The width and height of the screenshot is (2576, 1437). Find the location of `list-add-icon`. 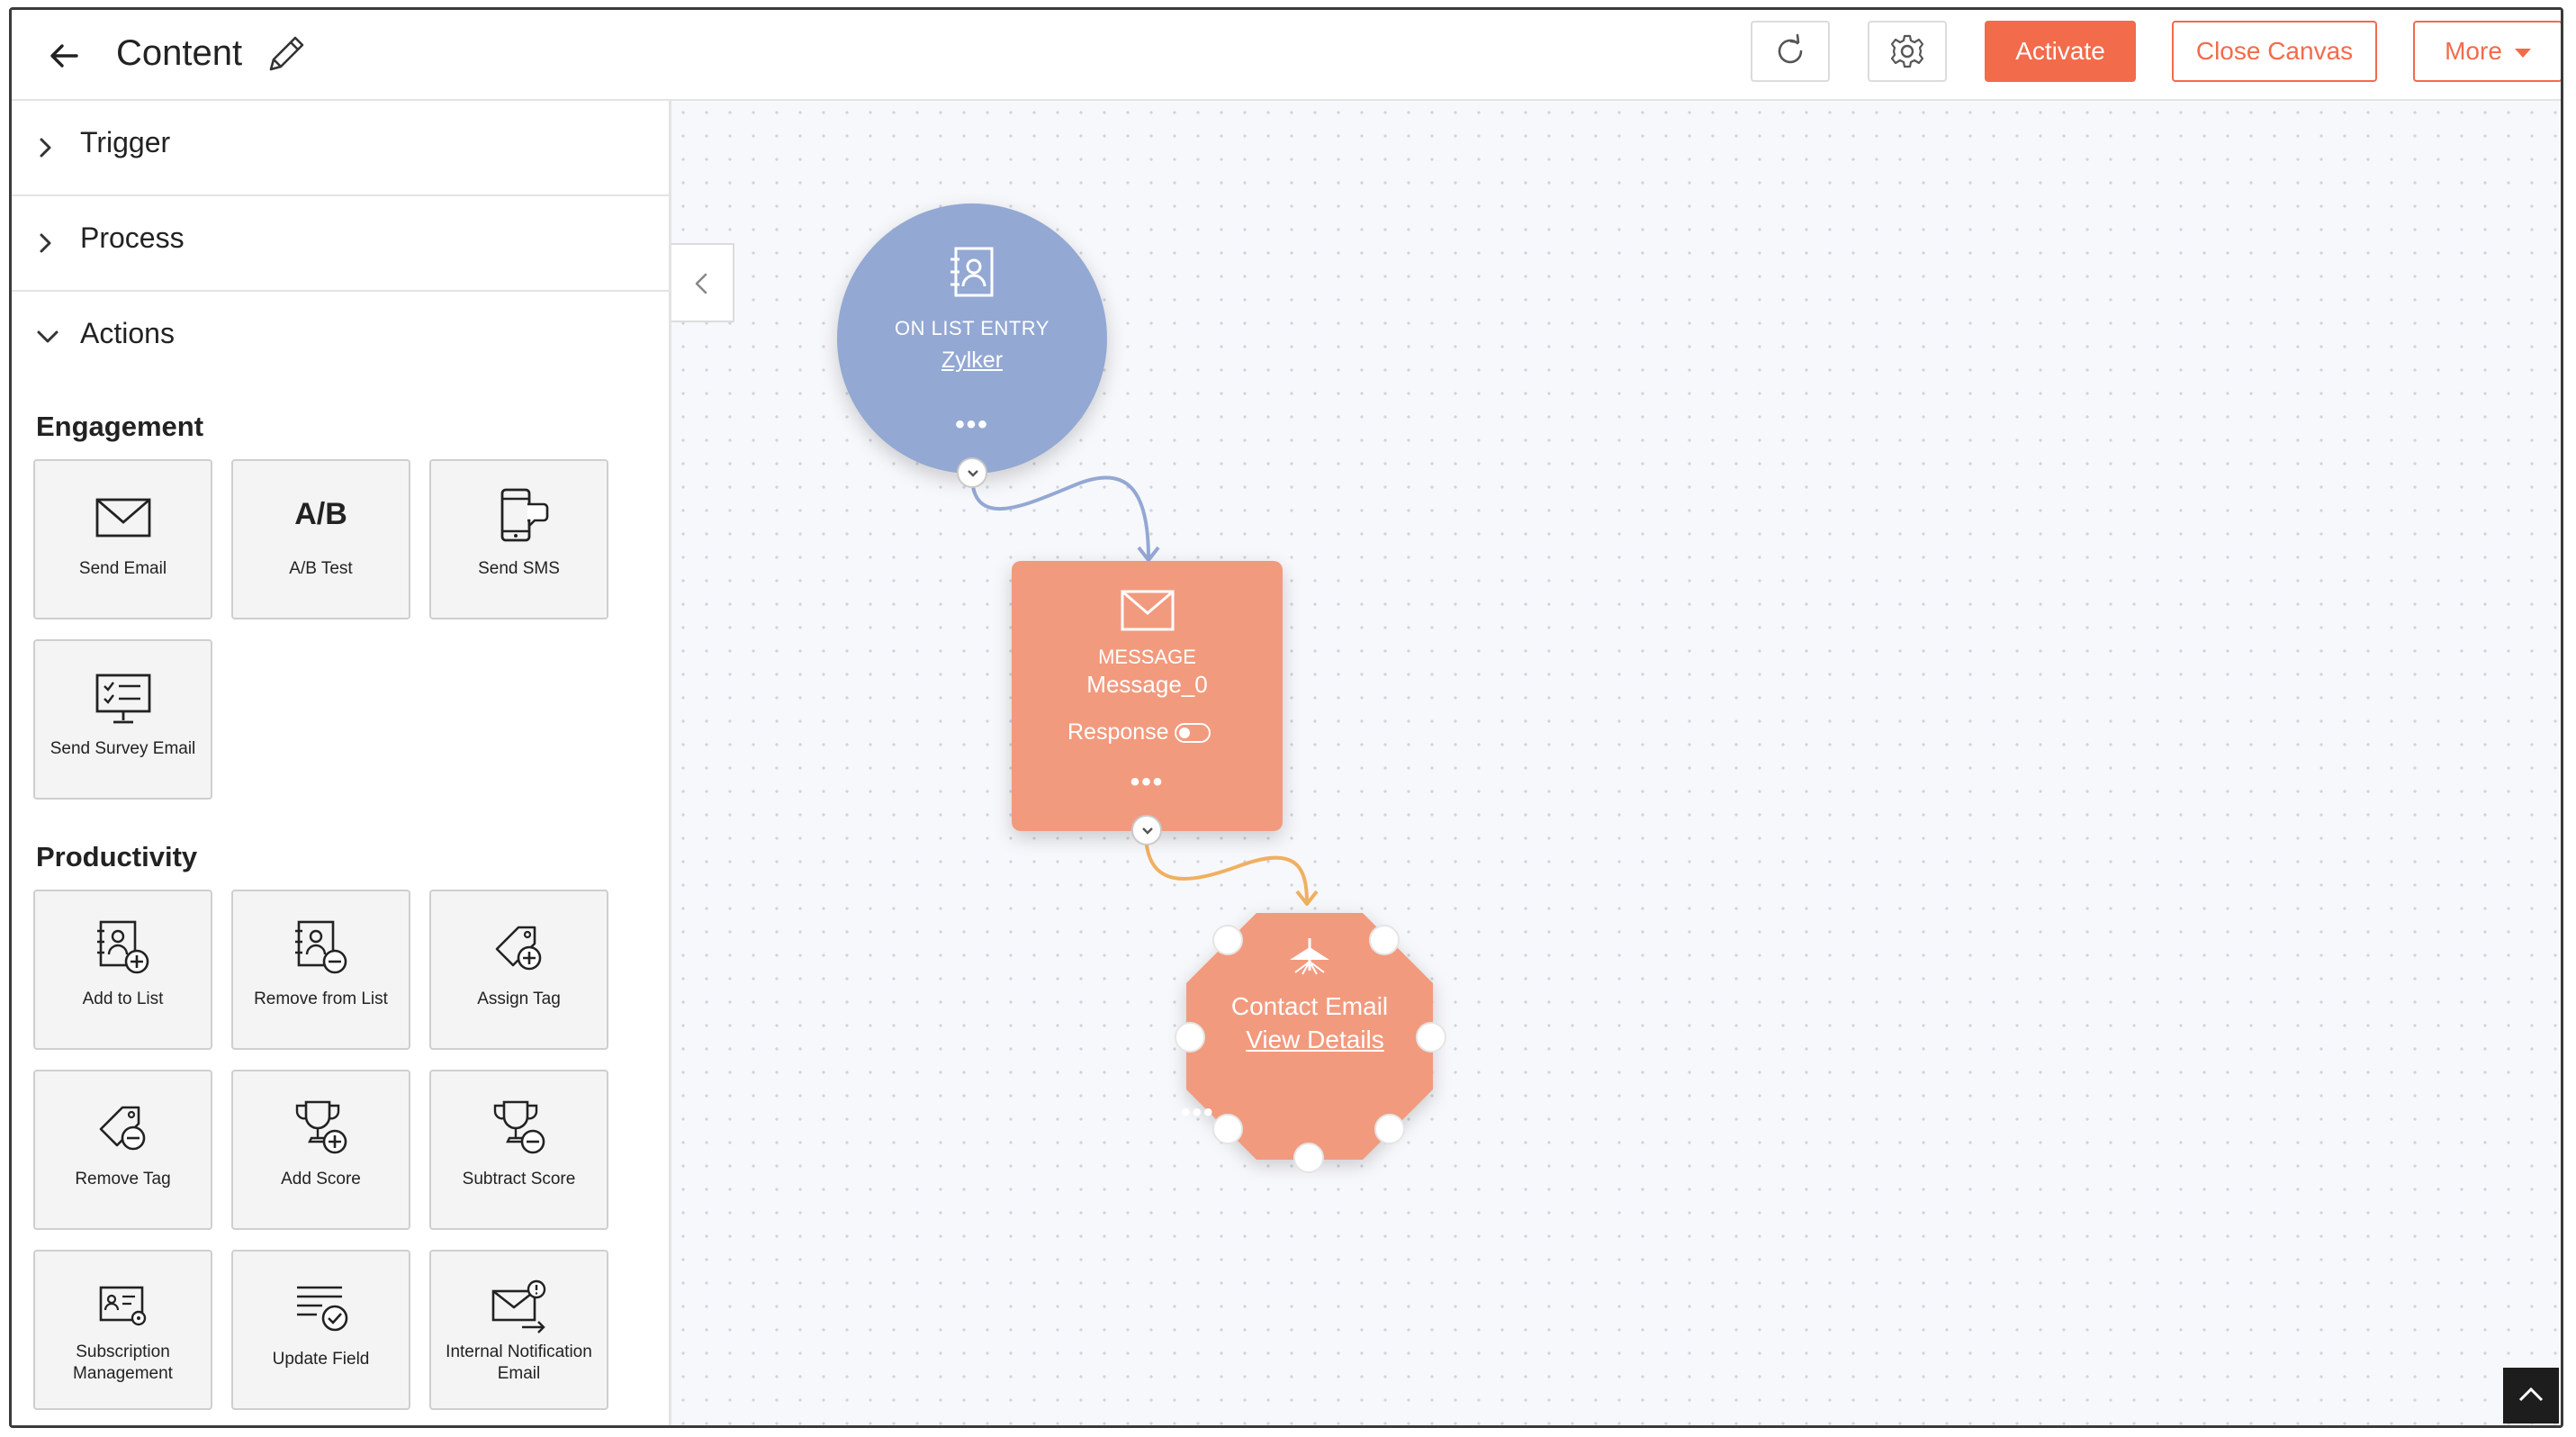

list-add-icon is located at coordinates (122, 947).